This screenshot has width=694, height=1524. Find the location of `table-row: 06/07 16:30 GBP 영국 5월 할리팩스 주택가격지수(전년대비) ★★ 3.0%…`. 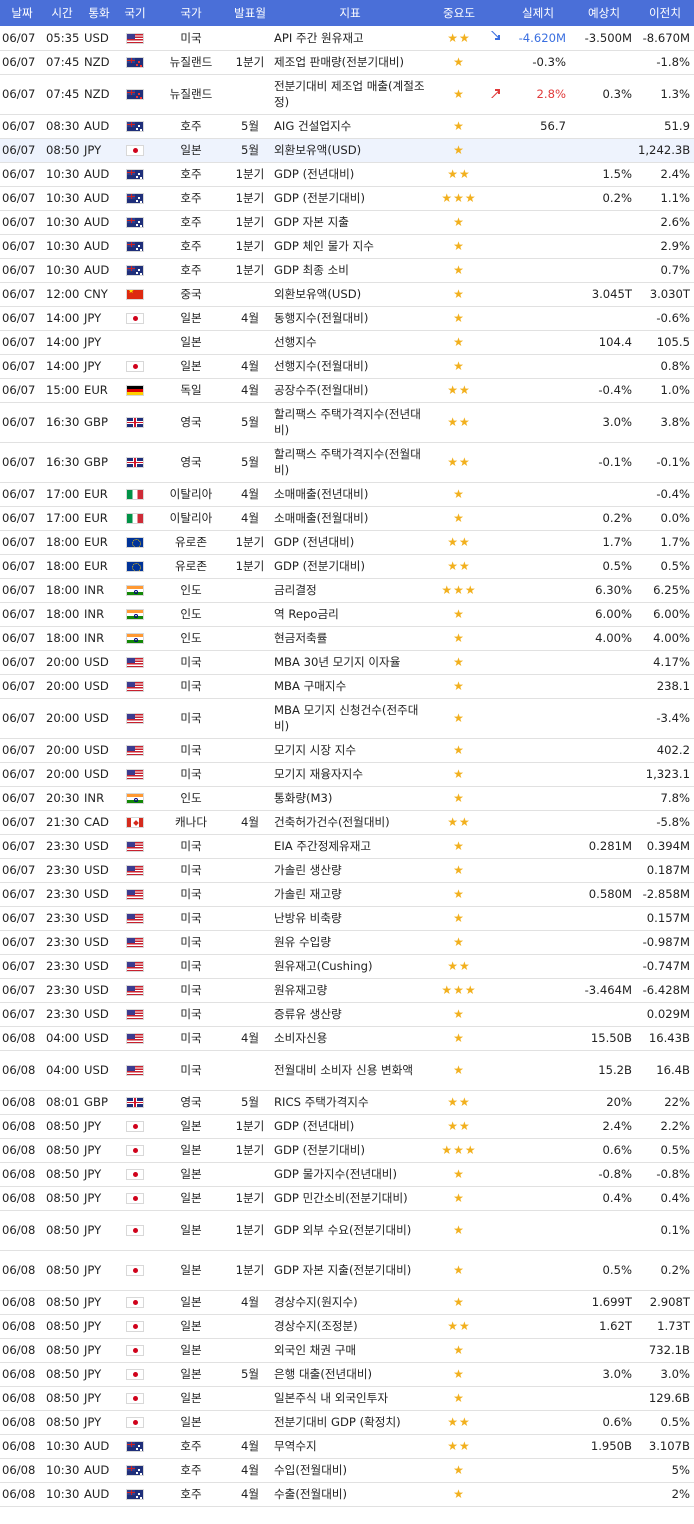

table-row: 06/07 16:30 GBP 영국 5월 할리팩스 주택가격지수(전년대비) ★★ 3.0%… is located at coordinates (347, 422).